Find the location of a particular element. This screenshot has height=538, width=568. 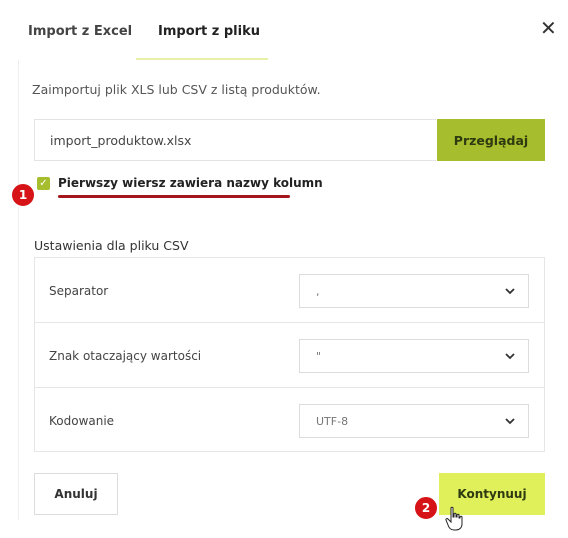

step-badge-2: 2 is located at coordinates (426, 508).